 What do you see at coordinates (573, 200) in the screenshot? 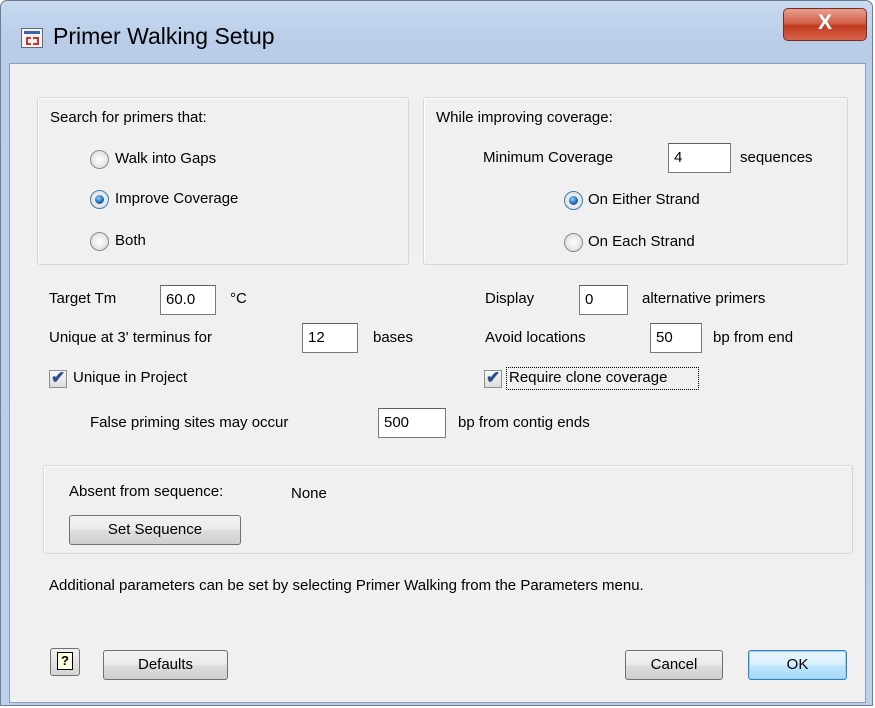
I see `radio-on-either-strand` at bounding box center [573, 200].